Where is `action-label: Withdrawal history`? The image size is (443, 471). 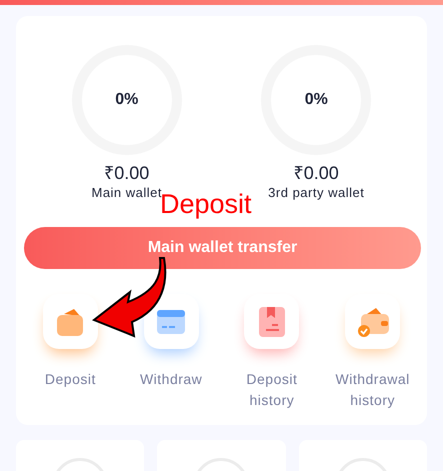 action-label: Withdrawal history is located at coordinates (372, 390).